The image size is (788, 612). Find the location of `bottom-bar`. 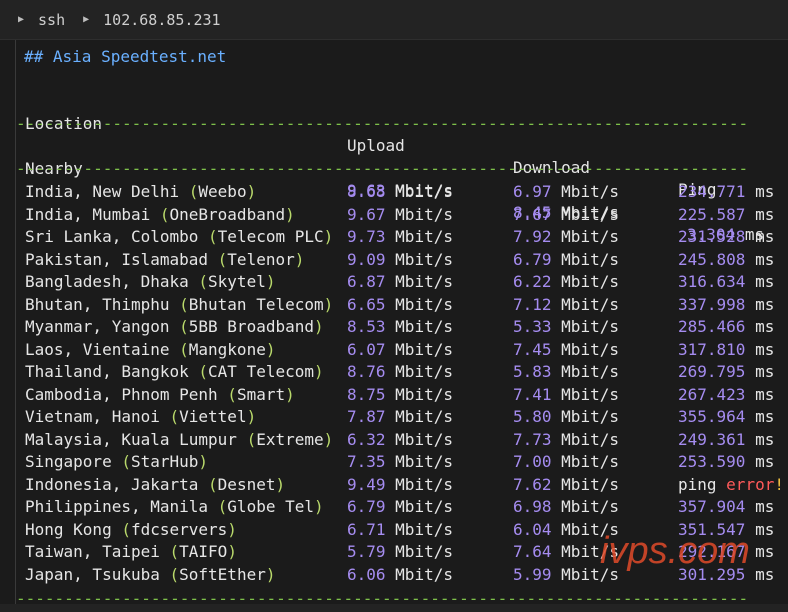

bottom-bar is located at coordinates (394, 608).